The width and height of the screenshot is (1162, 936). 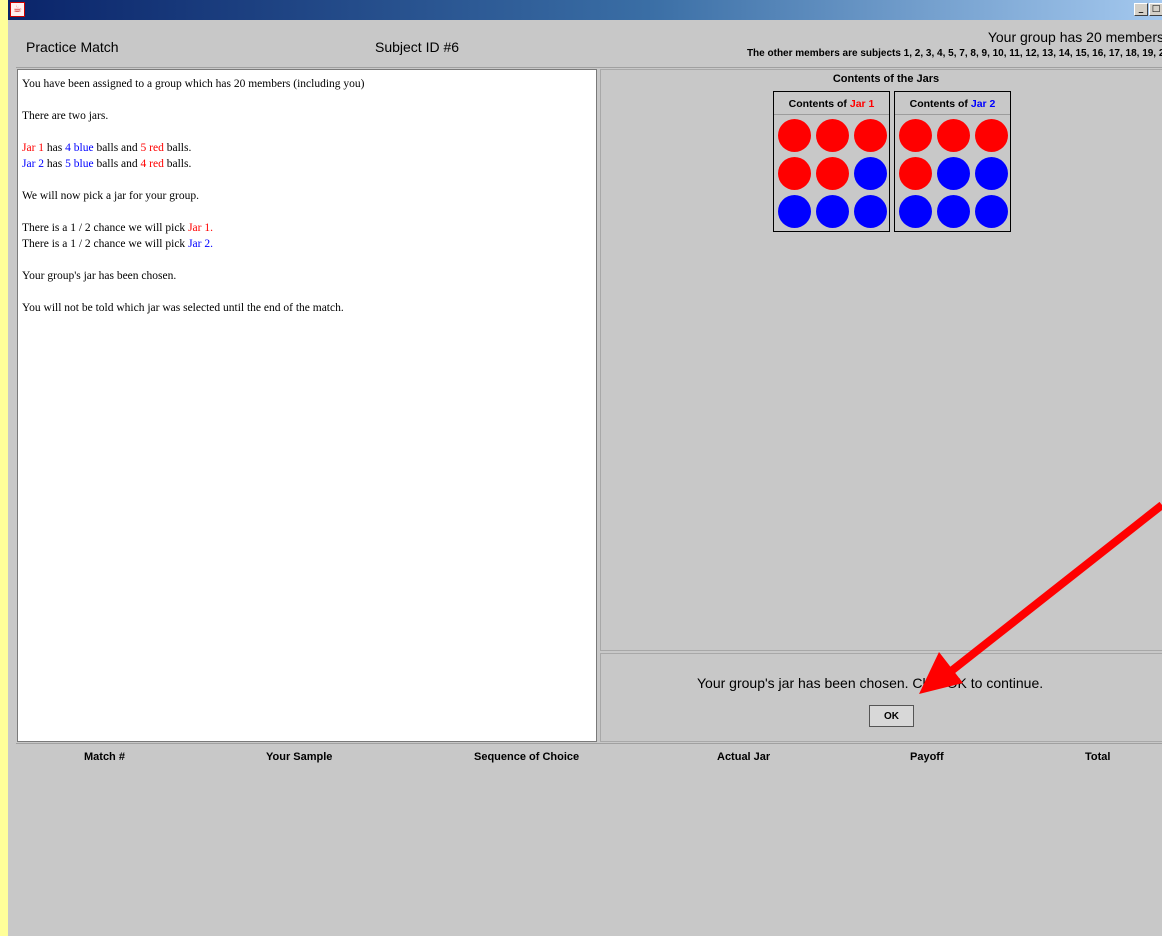 What do you see at coordinates (104, 757) in the screenshot?
I see `column-header-match: Match #` at bounding box center [104, 757].